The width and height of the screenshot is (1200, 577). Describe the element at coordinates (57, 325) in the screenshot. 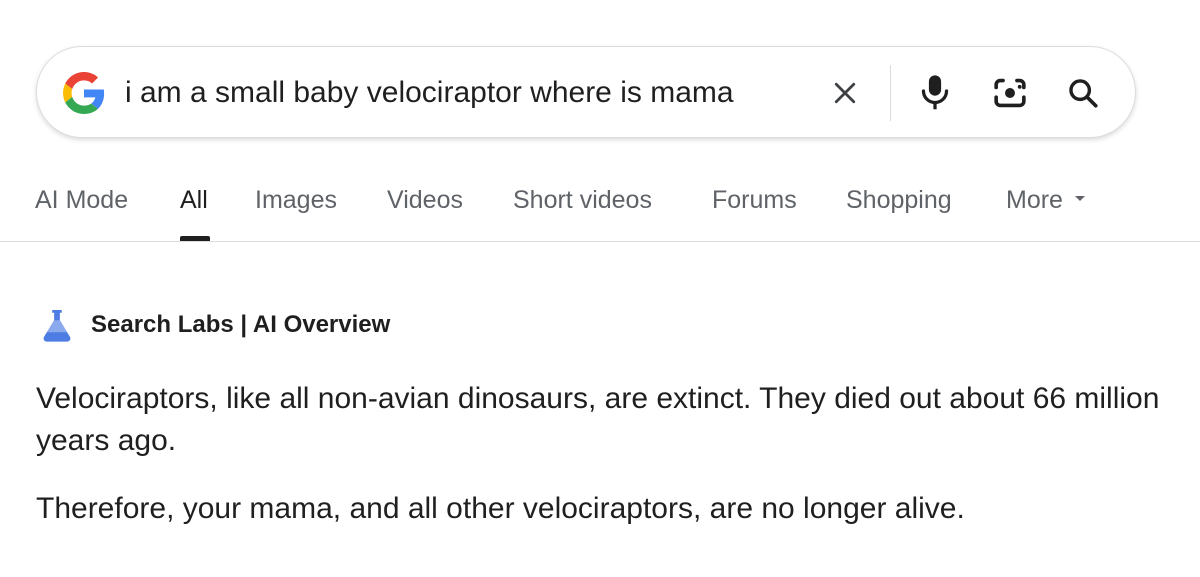

I see `flask-icon` at that location.